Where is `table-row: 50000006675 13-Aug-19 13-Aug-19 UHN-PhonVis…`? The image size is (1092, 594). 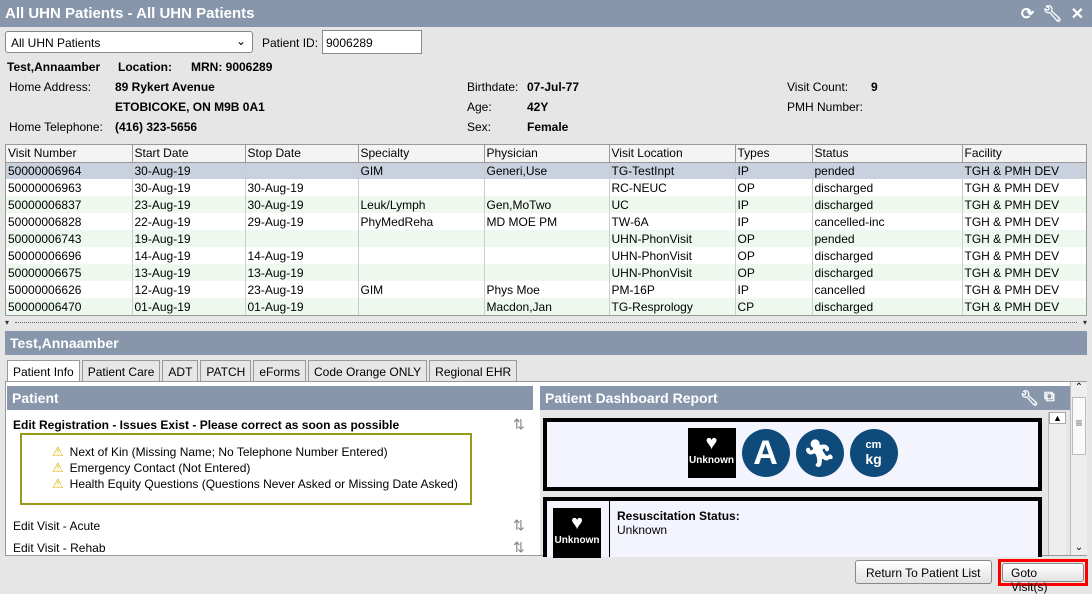 table-row: 50000006675 13-Aug-19 13-Aug-19 UHN-PhonVis… is located at coordinates (546, 272).